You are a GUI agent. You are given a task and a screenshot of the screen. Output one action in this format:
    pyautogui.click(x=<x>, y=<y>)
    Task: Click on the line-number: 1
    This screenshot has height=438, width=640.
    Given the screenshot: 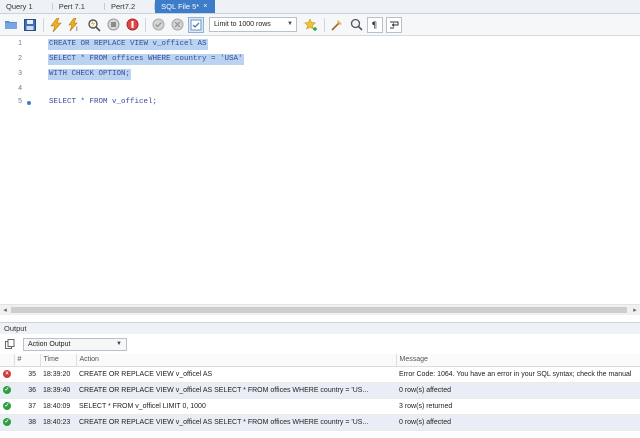 What is the action you would take?
    pyautogui.click(x=20, y=43)
    